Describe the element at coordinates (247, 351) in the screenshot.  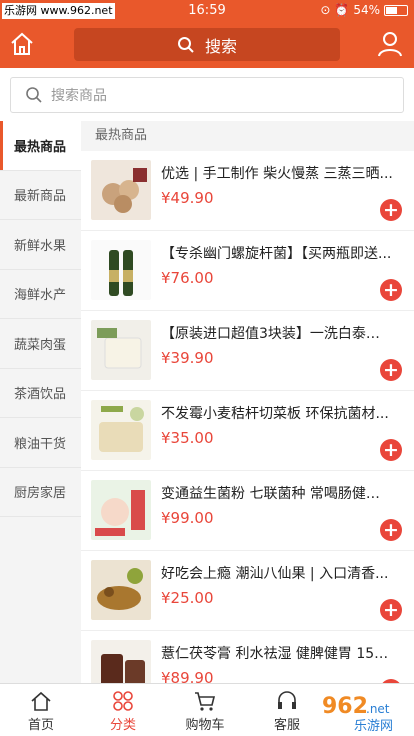
I see `list-item: 【原装进口超值3块装】一洗白泰国... ¥39.90 +` at that location.